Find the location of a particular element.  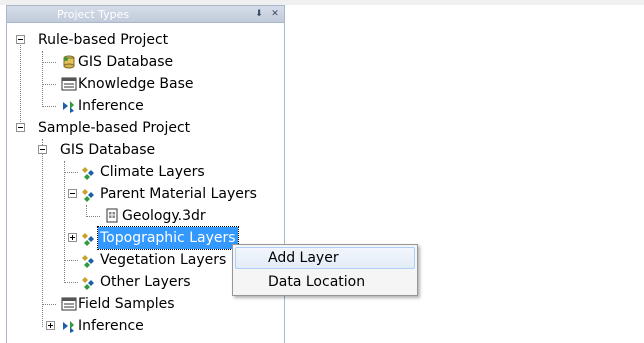

raster-file-icon is located at coordinates (112, 215).